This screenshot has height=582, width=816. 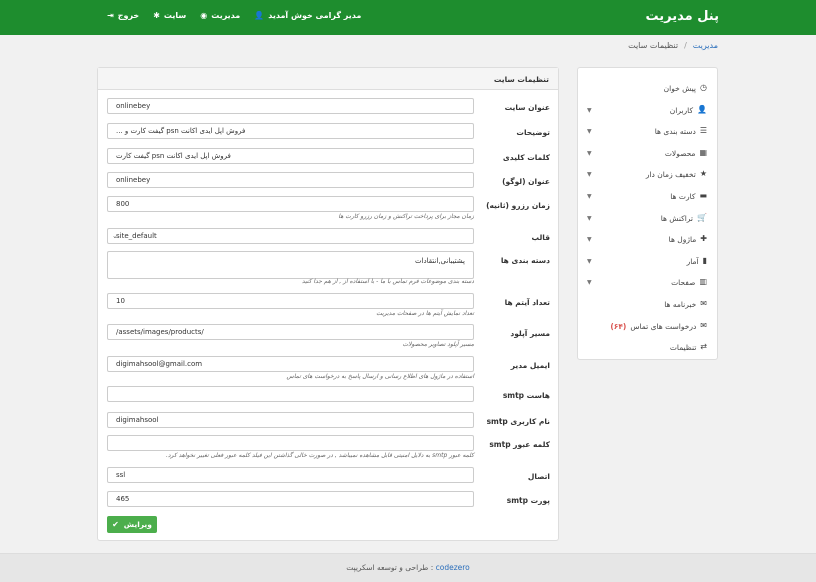 I want to click on sidebar-item-pages: ▥ صفحات ▼, so click(x=648, y=282).